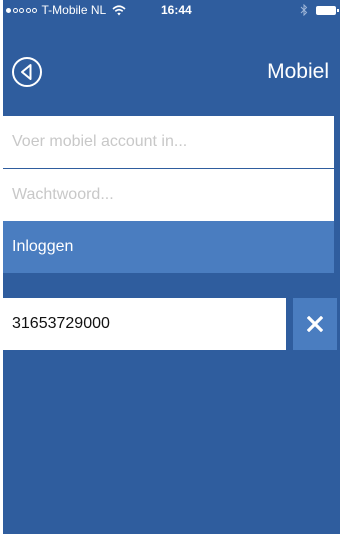  I want to click on bluetooth-icon, so click(304, 10).